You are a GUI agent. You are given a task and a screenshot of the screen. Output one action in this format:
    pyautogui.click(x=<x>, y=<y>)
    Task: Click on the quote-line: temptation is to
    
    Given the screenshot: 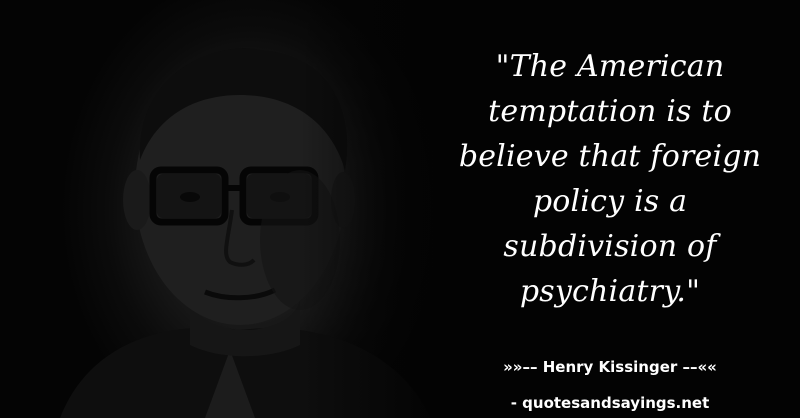 What is the action you would take?
    pyautogui.click(x=610, y=111)
    